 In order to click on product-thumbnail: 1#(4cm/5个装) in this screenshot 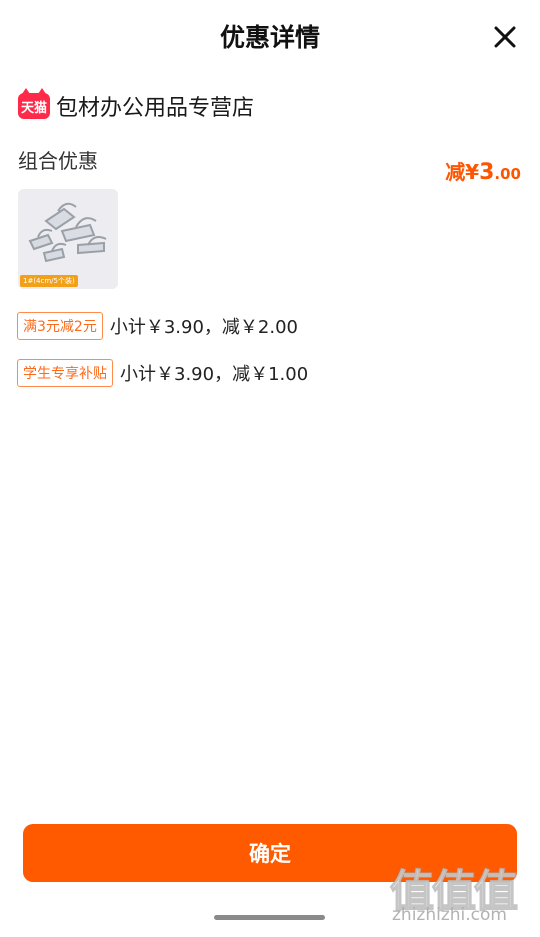, I will do `click(68, 239)`.